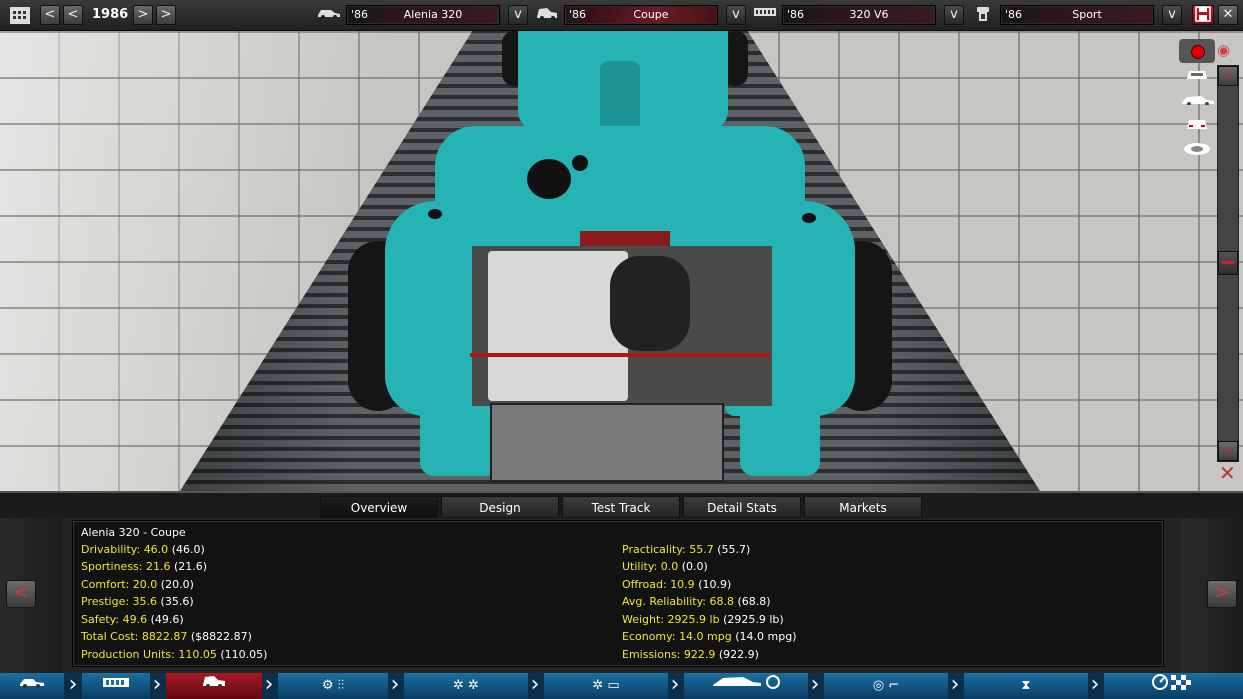  What do you see at coordinates (174, 654) in the screenshot?
I see `stat-production-units: Production Units: 110.05 (110.05)` at bounding box center [174, 654].